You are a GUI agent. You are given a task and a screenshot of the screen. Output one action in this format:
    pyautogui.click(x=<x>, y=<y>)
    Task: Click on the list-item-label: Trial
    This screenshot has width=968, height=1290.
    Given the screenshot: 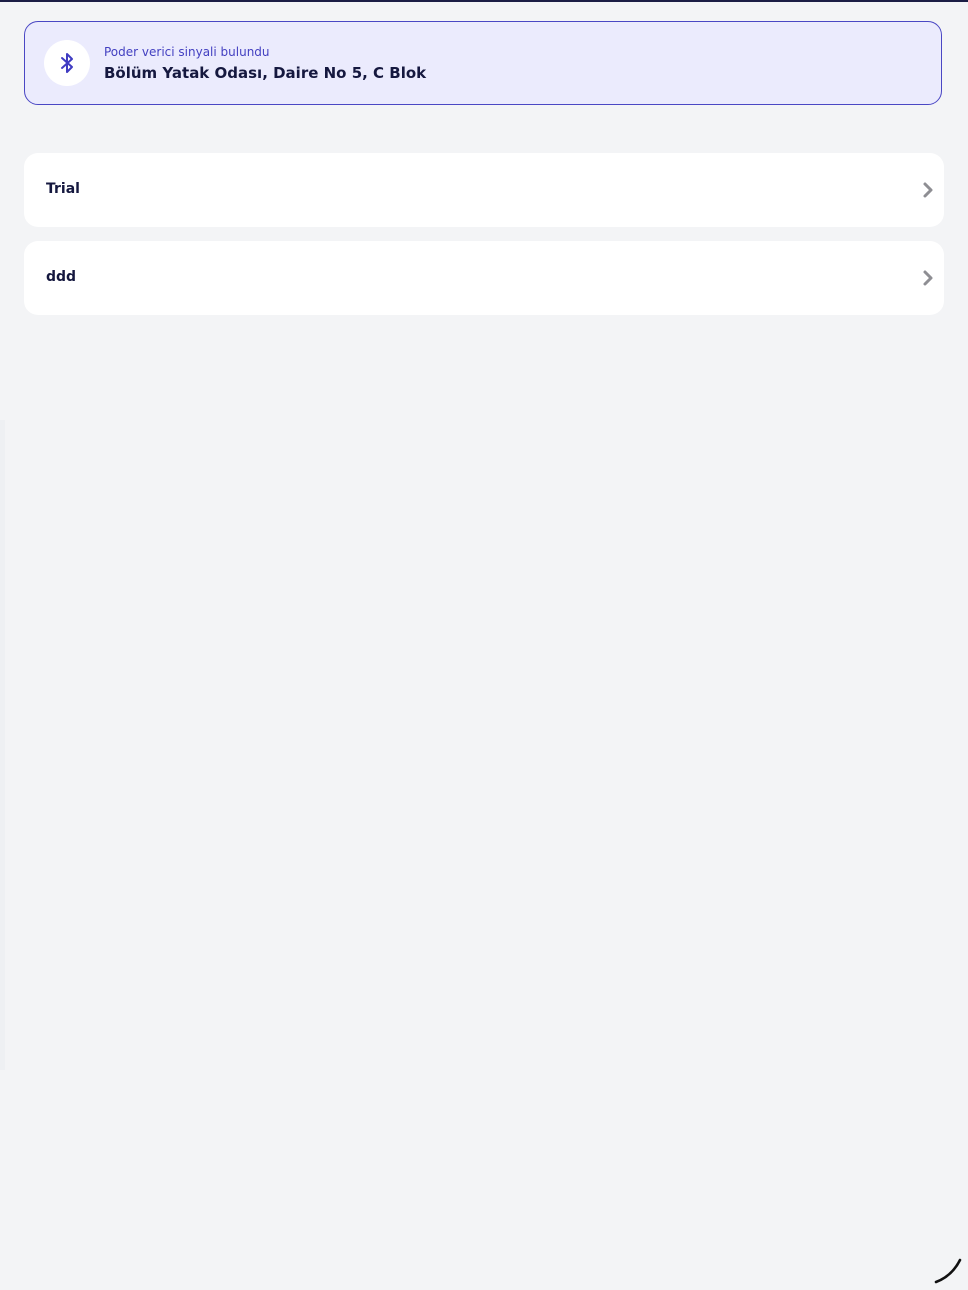 What is the action you would take?
    pyautogui.click(x=63, y=189)
    